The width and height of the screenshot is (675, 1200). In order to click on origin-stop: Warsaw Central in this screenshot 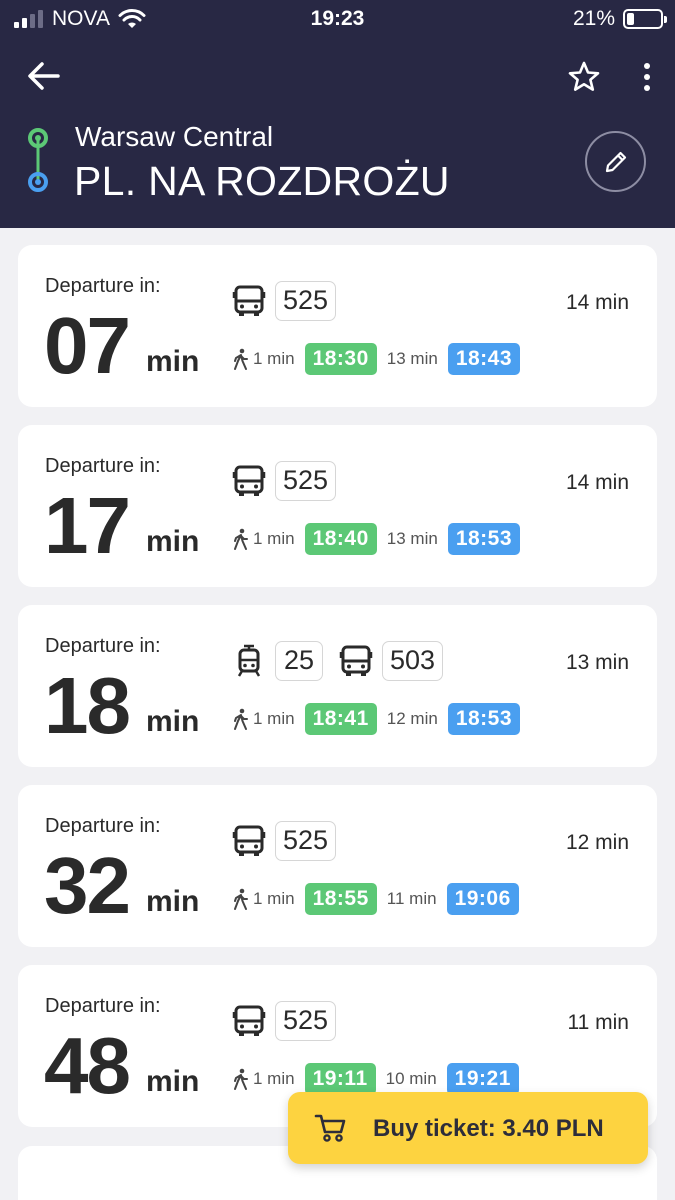, I will do `click(174, 136)`.